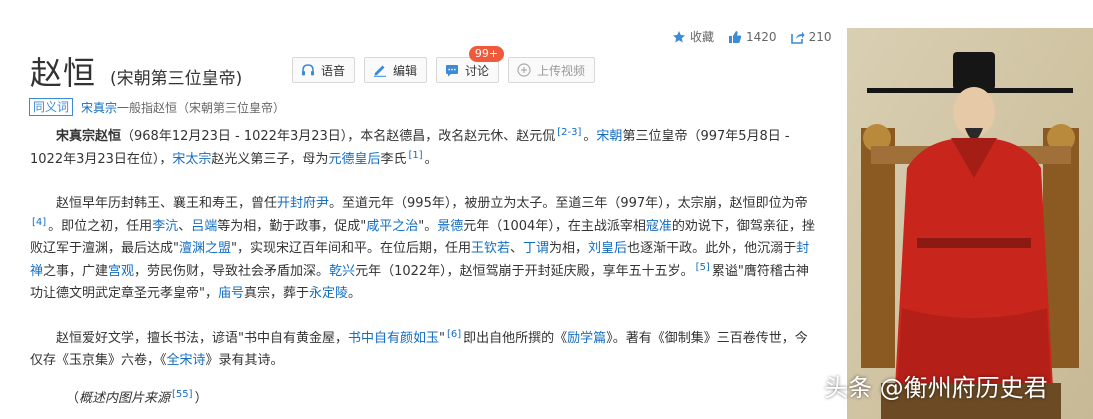  I want to click on text: 真宗，葬于, so click(277, 293).